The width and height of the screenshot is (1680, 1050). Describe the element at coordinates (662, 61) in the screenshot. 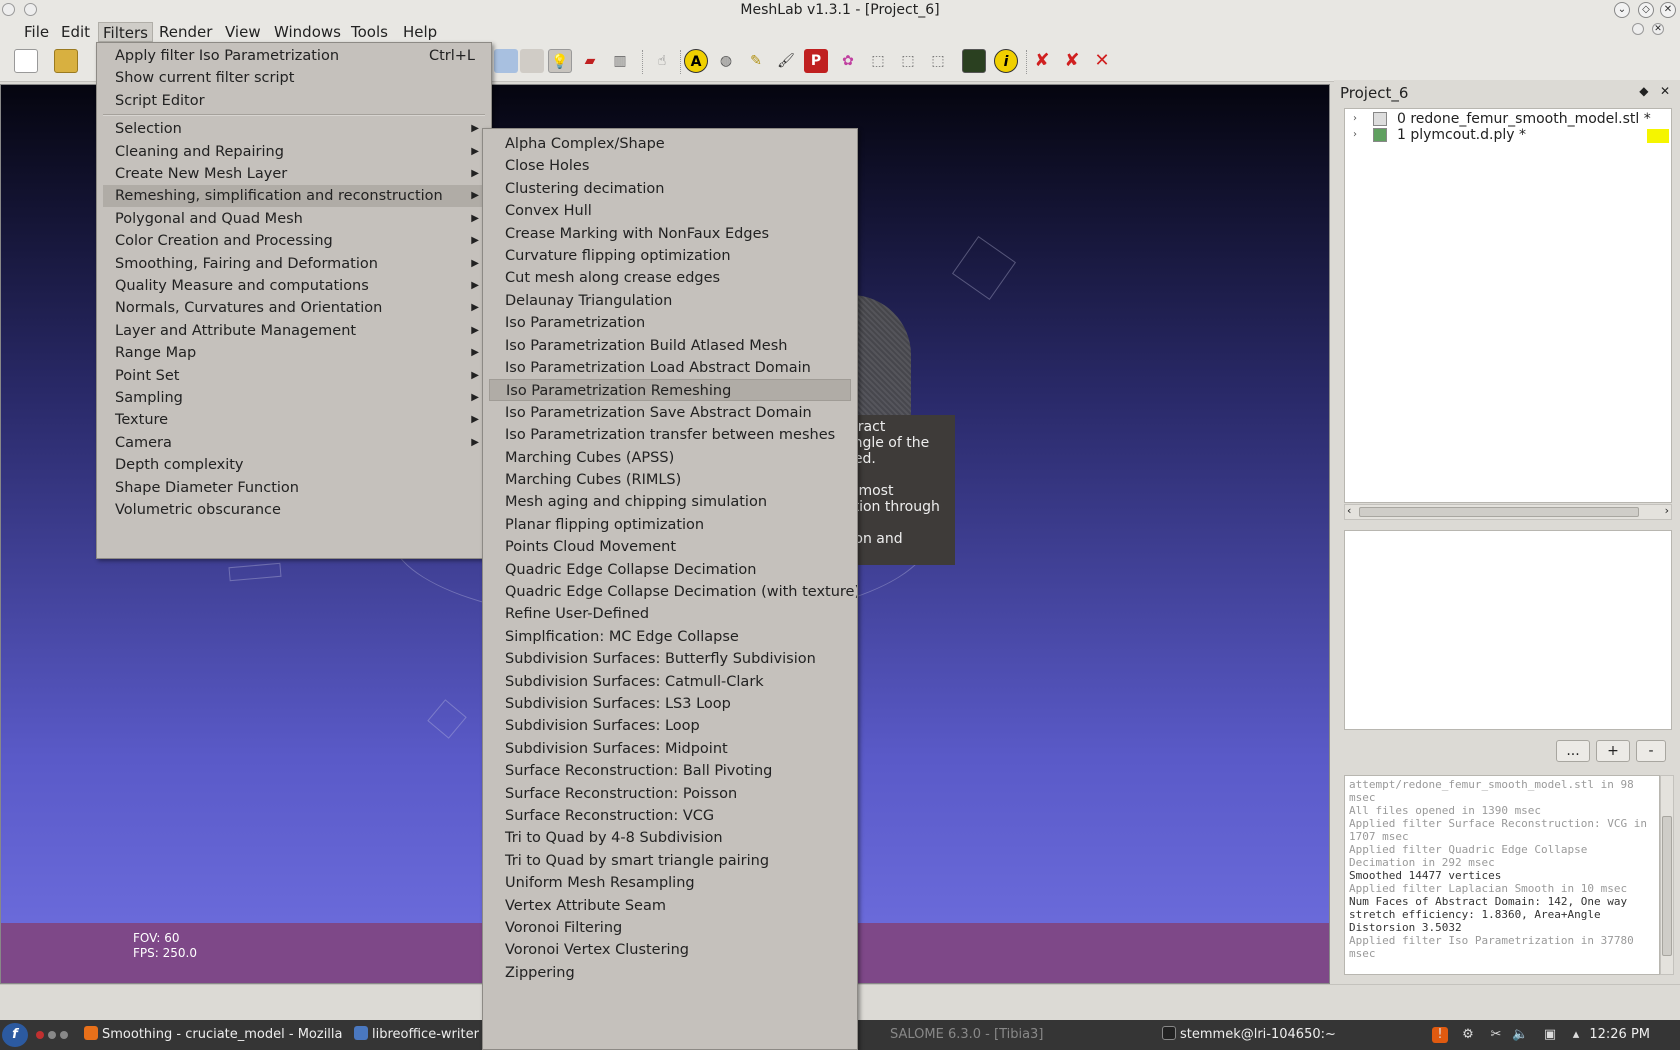

I see `manipulator-icon: ☝` at that location.